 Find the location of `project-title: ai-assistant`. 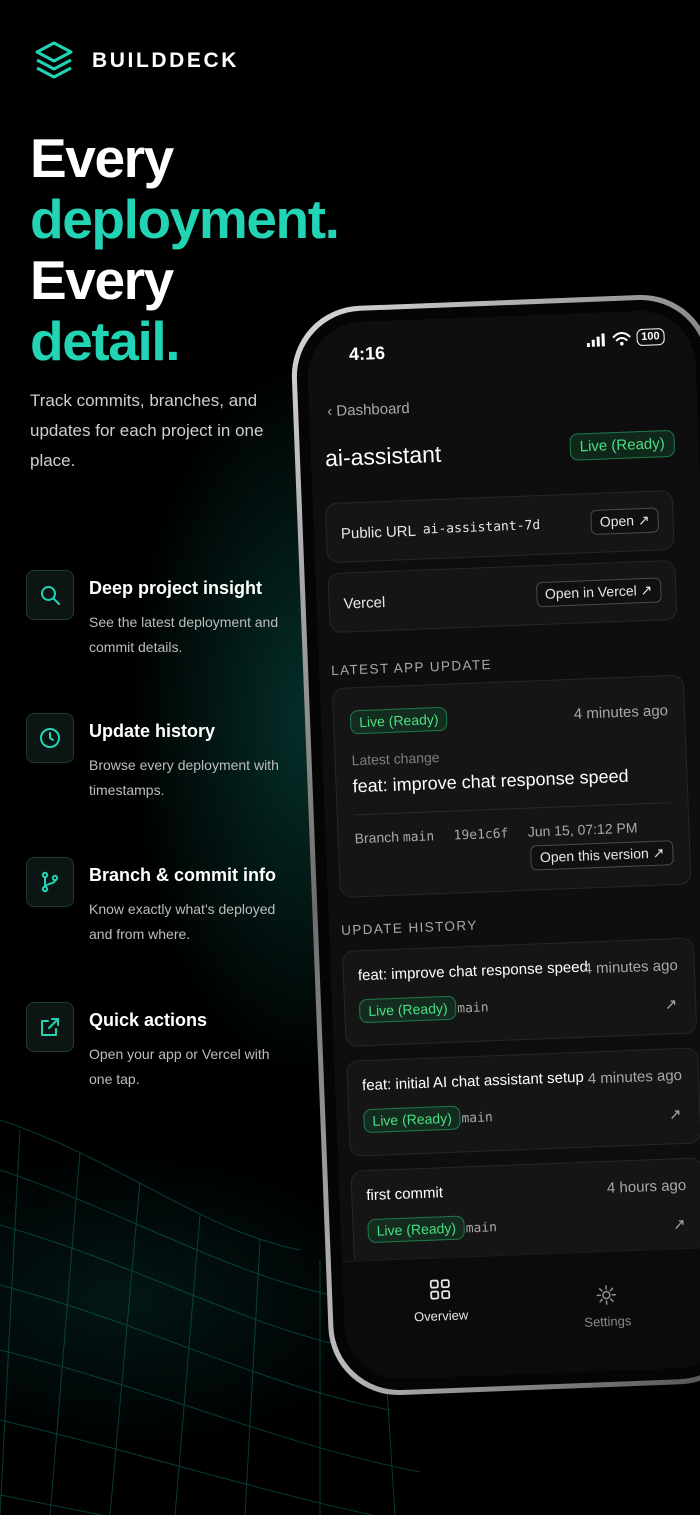

project-title: ai-assistant is located at coordinates (383, 456).